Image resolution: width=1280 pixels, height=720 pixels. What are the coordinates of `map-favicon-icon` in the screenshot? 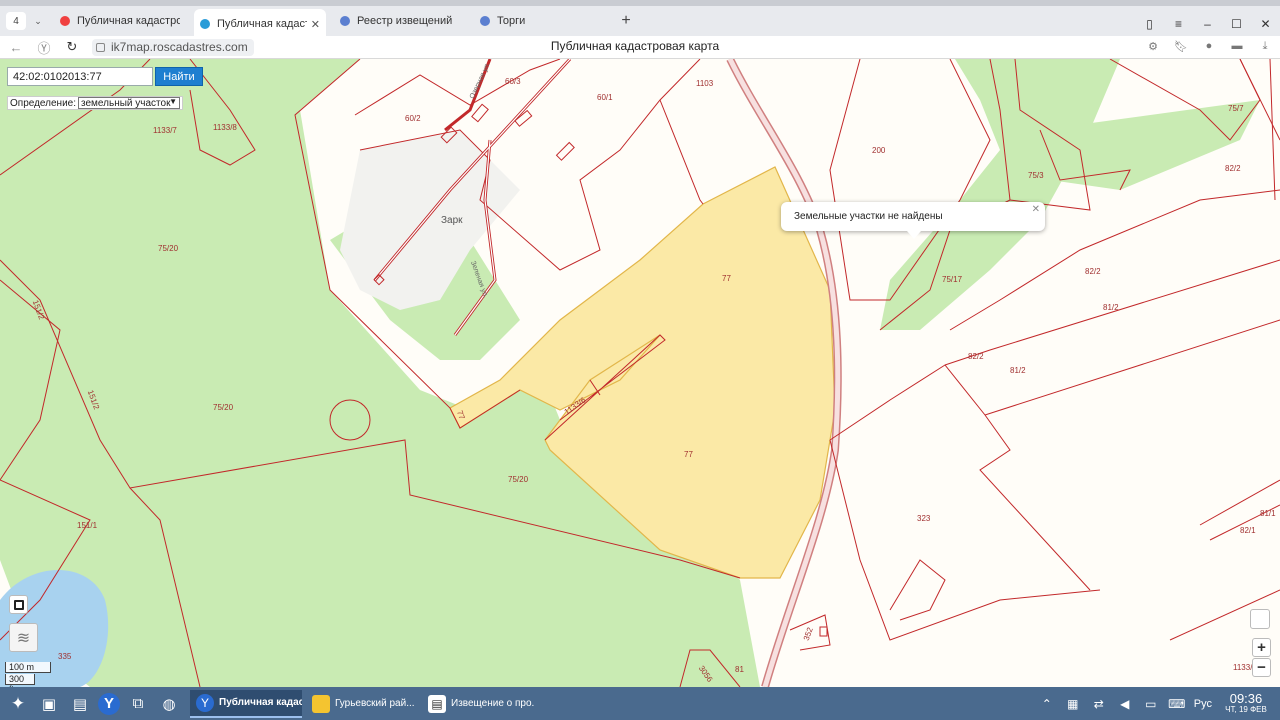 It's located at (205, 24).